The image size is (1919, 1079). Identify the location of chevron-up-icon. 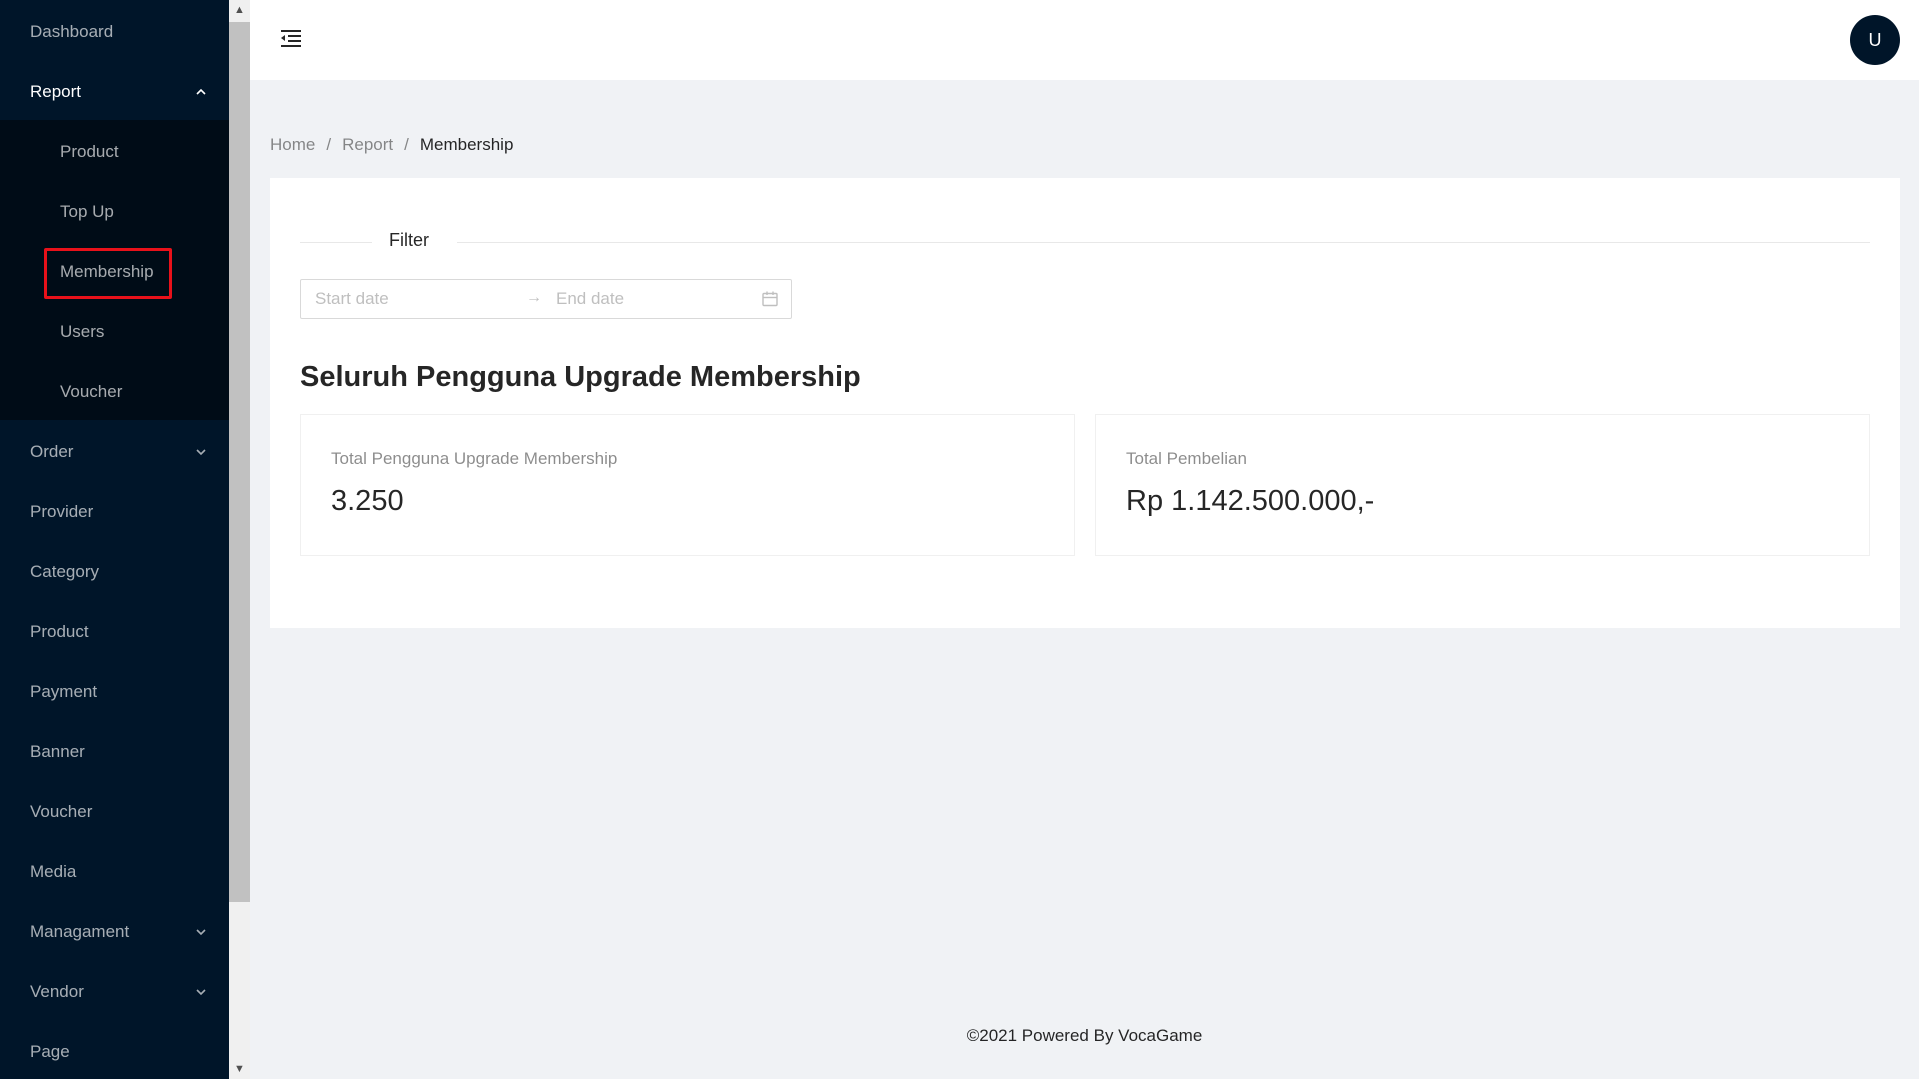
(201, 91).